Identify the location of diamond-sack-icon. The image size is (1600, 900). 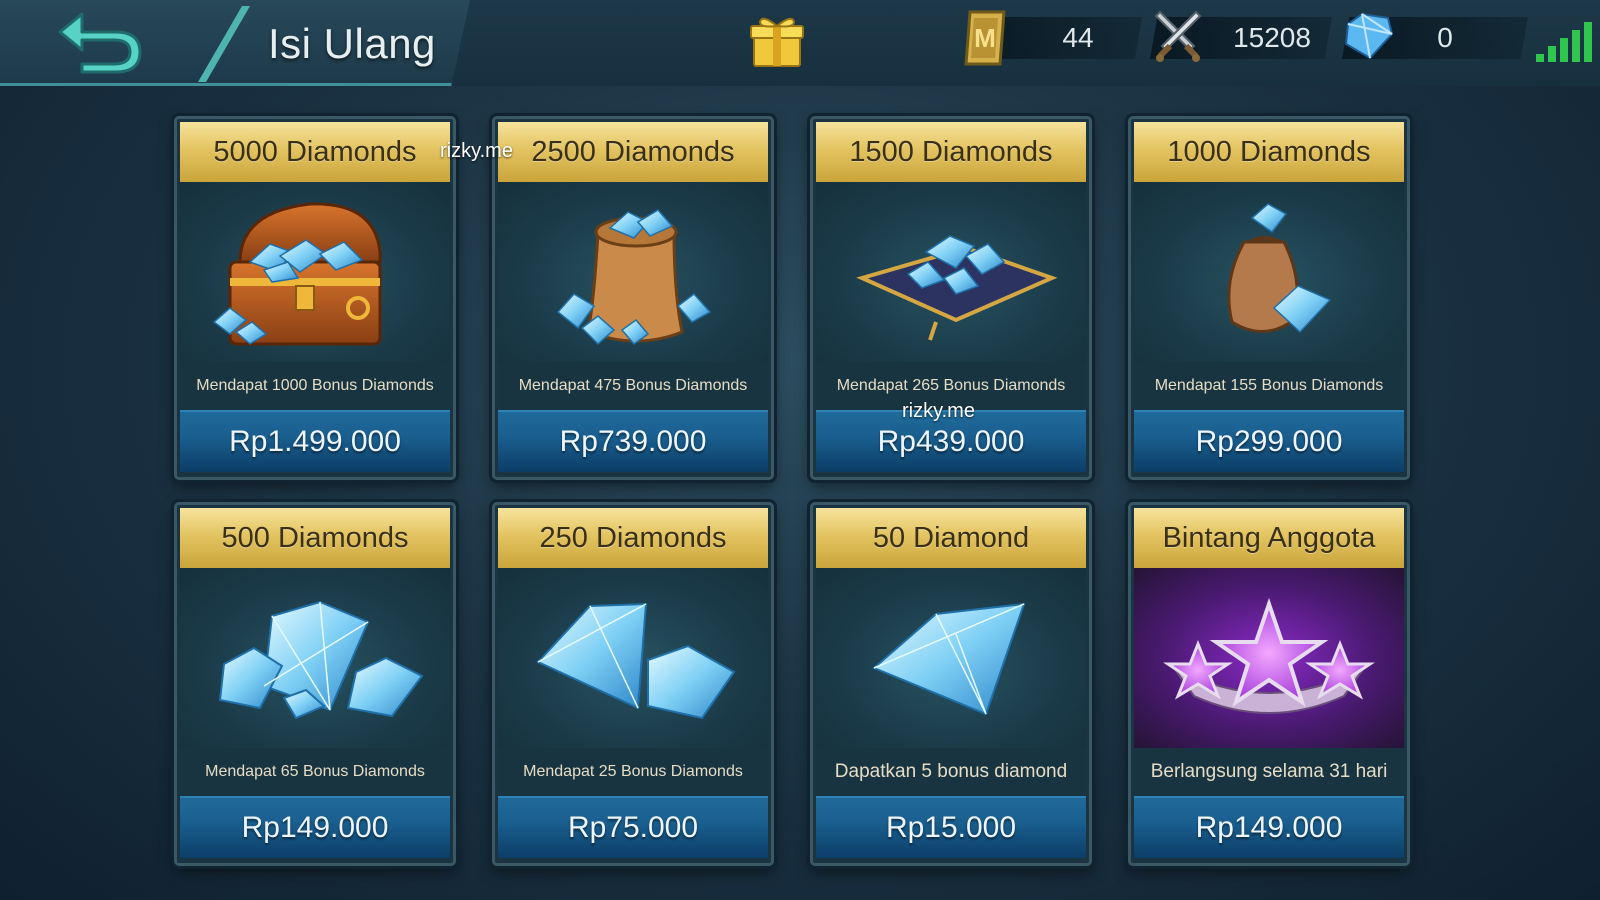
(634, 277).